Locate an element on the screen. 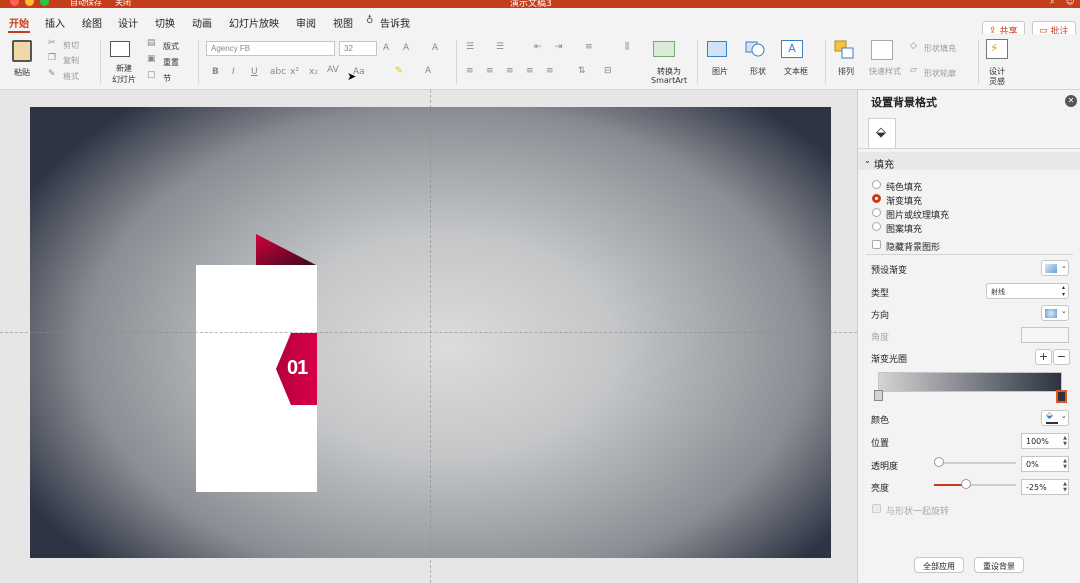 The width and height of the screenshot is (1080, 583). add-stop-button: + is located at coordinates (1043, 357).